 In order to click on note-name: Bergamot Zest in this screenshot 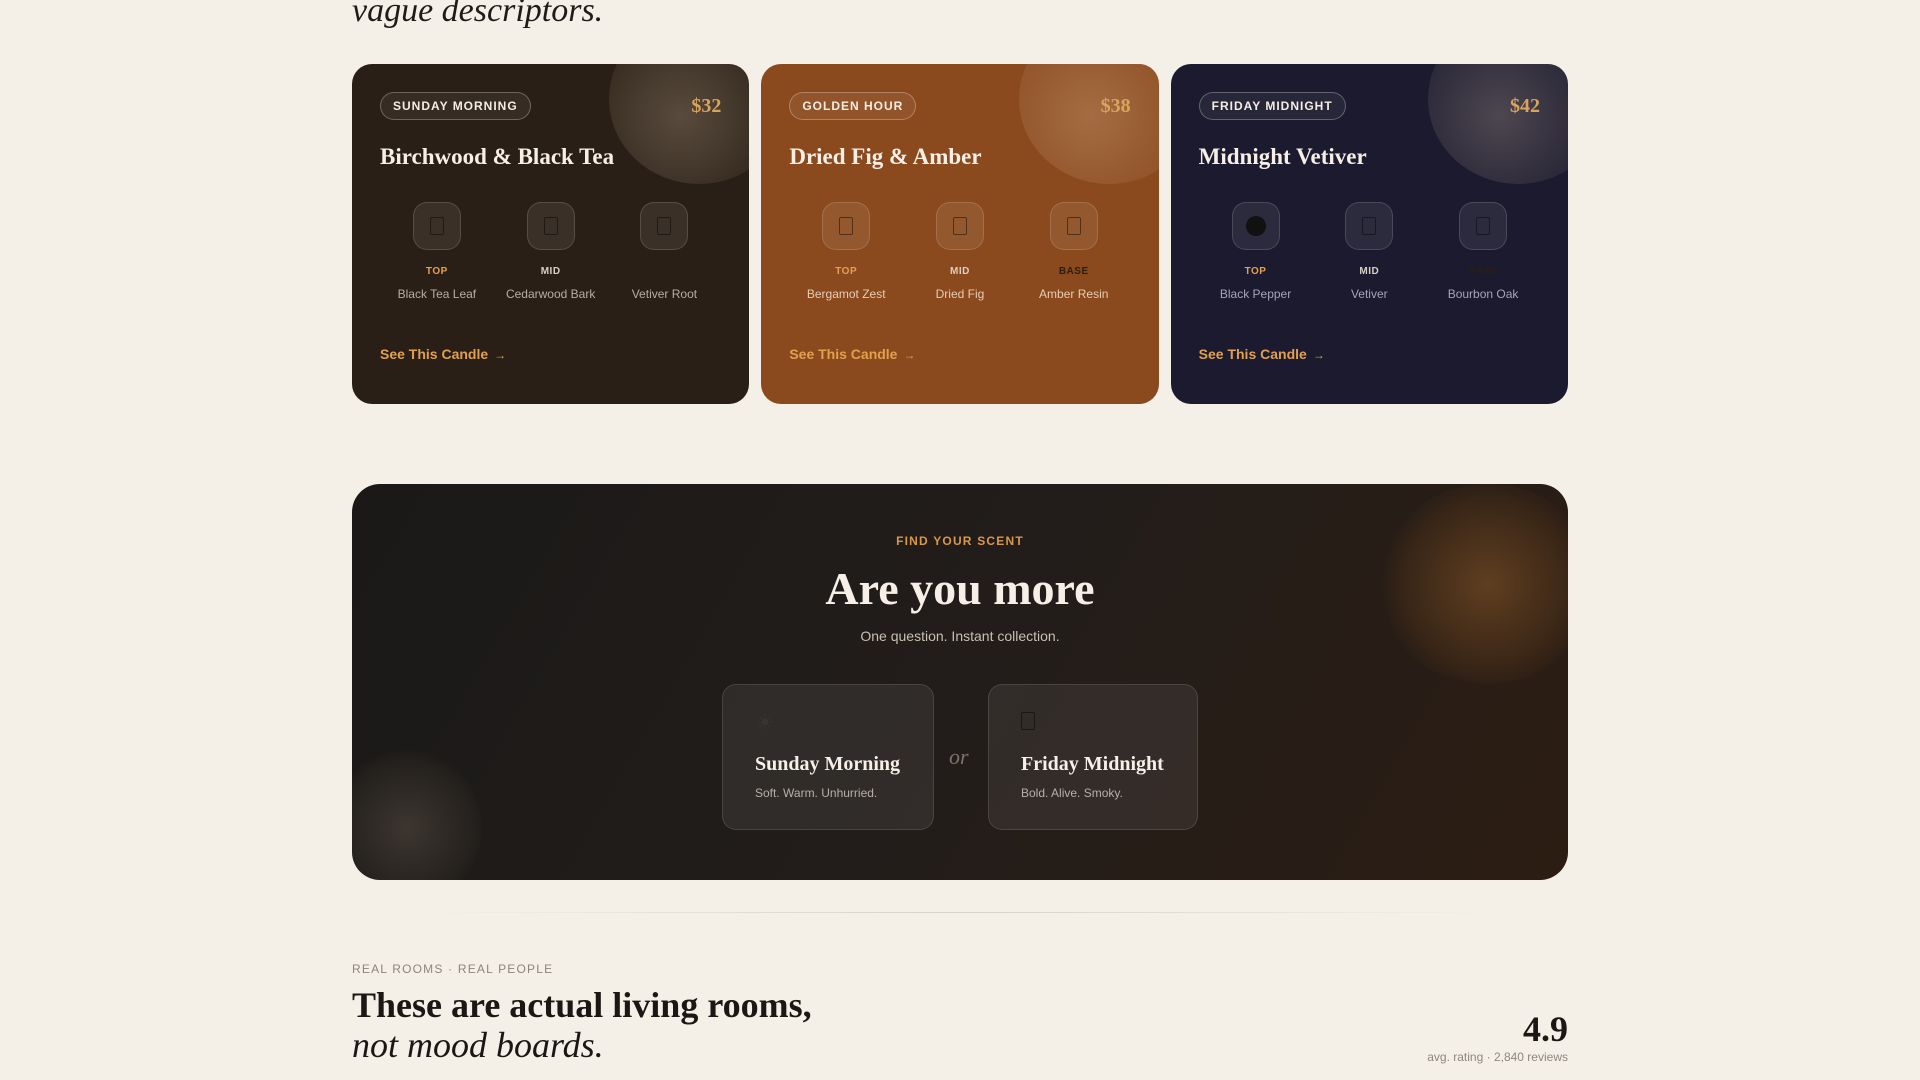, I will do `click(846, 294)`.